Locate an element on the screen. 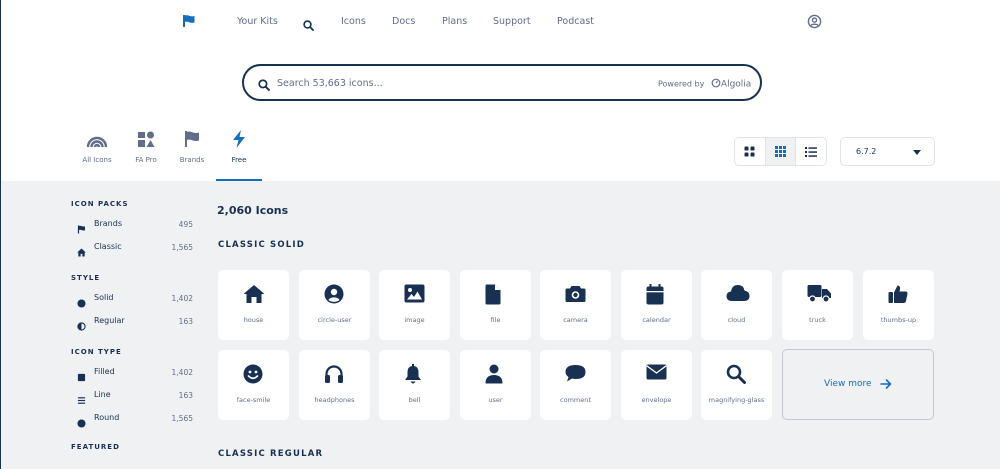 The height and width of the screenshot is (469, 1000). powered-by-label: Powered by is located at coordinates (681, 84).